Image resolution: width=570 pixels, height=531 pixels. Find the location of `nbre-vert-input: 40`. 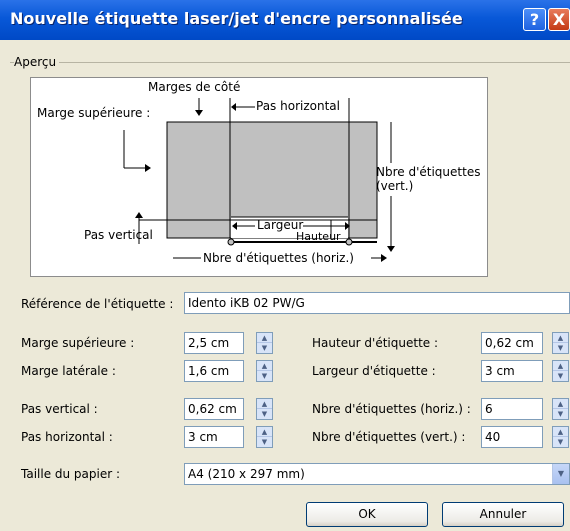

nbre-vert-input: 40 is located at coordinates (512, 437).